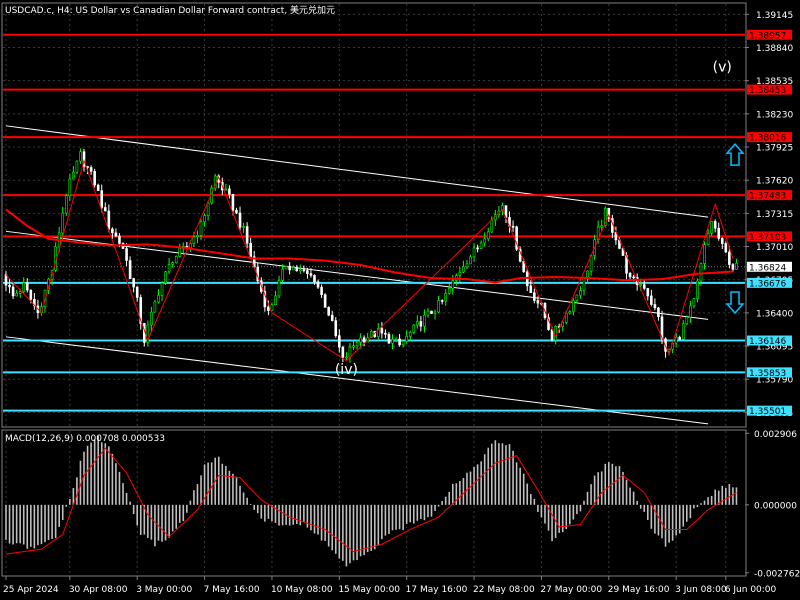 Image resolution: width=800 pixels, height=600 pixels. Describe the element at coordinates (774, 49) in the screenshot. I see `price-tick-label-1: 1.38840` at that location.